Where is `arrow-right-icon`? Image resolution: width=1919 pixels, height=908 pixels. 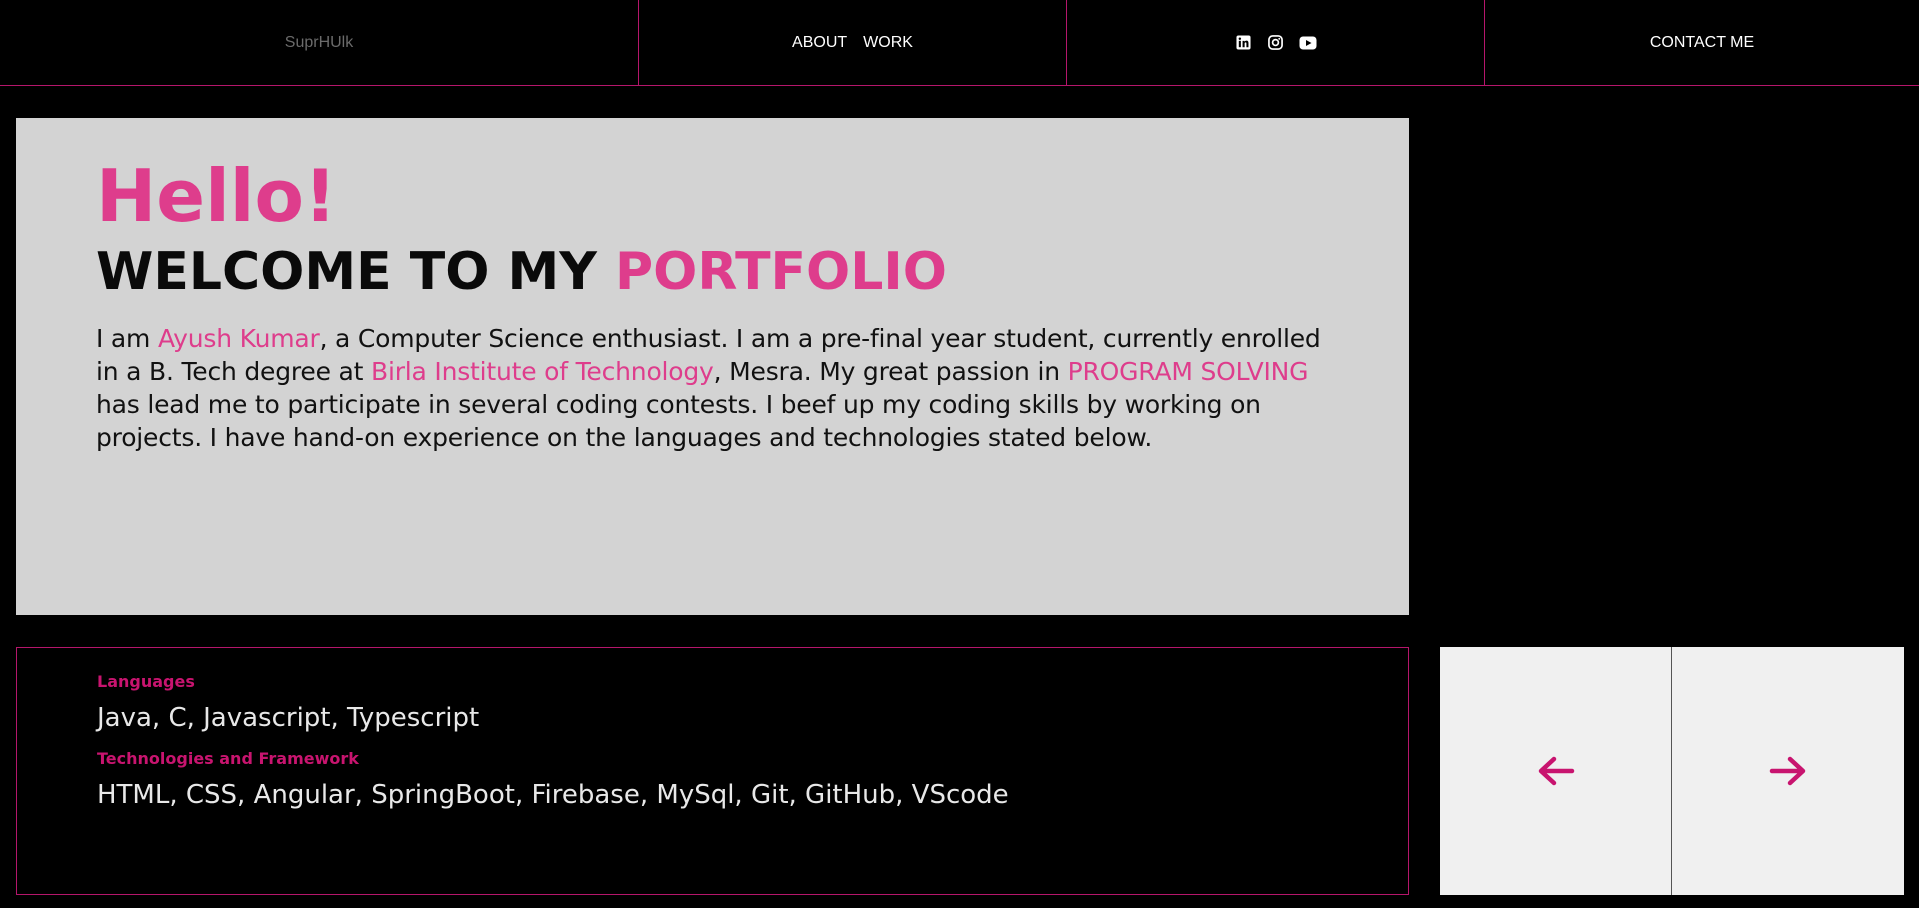
arrow-right-icon is located at coordinates (1787, 771).